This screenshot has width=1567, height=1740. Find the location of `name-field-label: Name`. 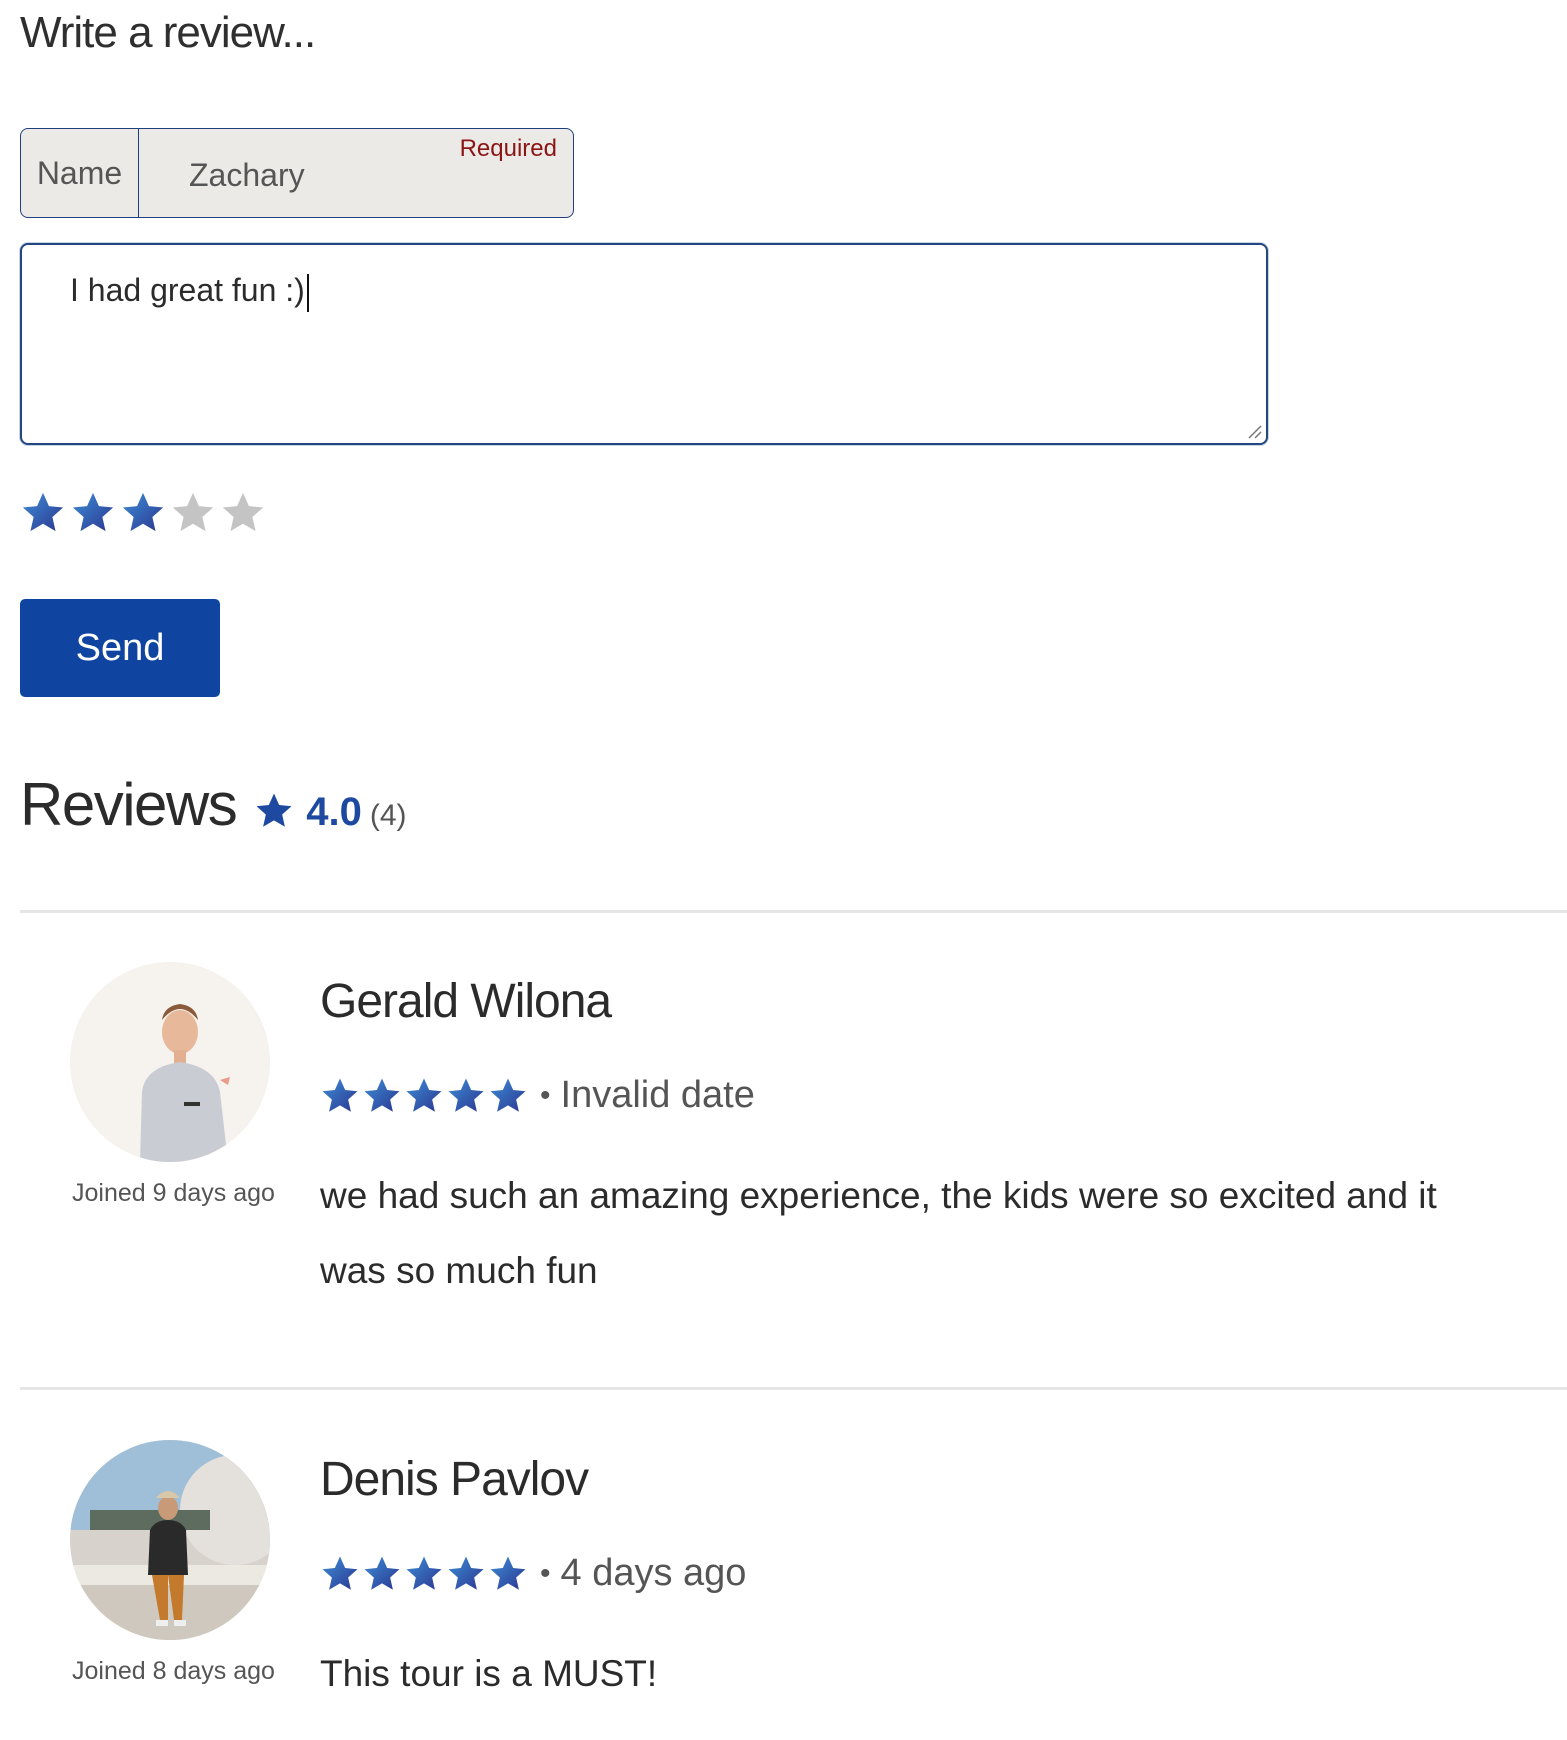

name-field-label: Name is located at coordinates (80, 173).